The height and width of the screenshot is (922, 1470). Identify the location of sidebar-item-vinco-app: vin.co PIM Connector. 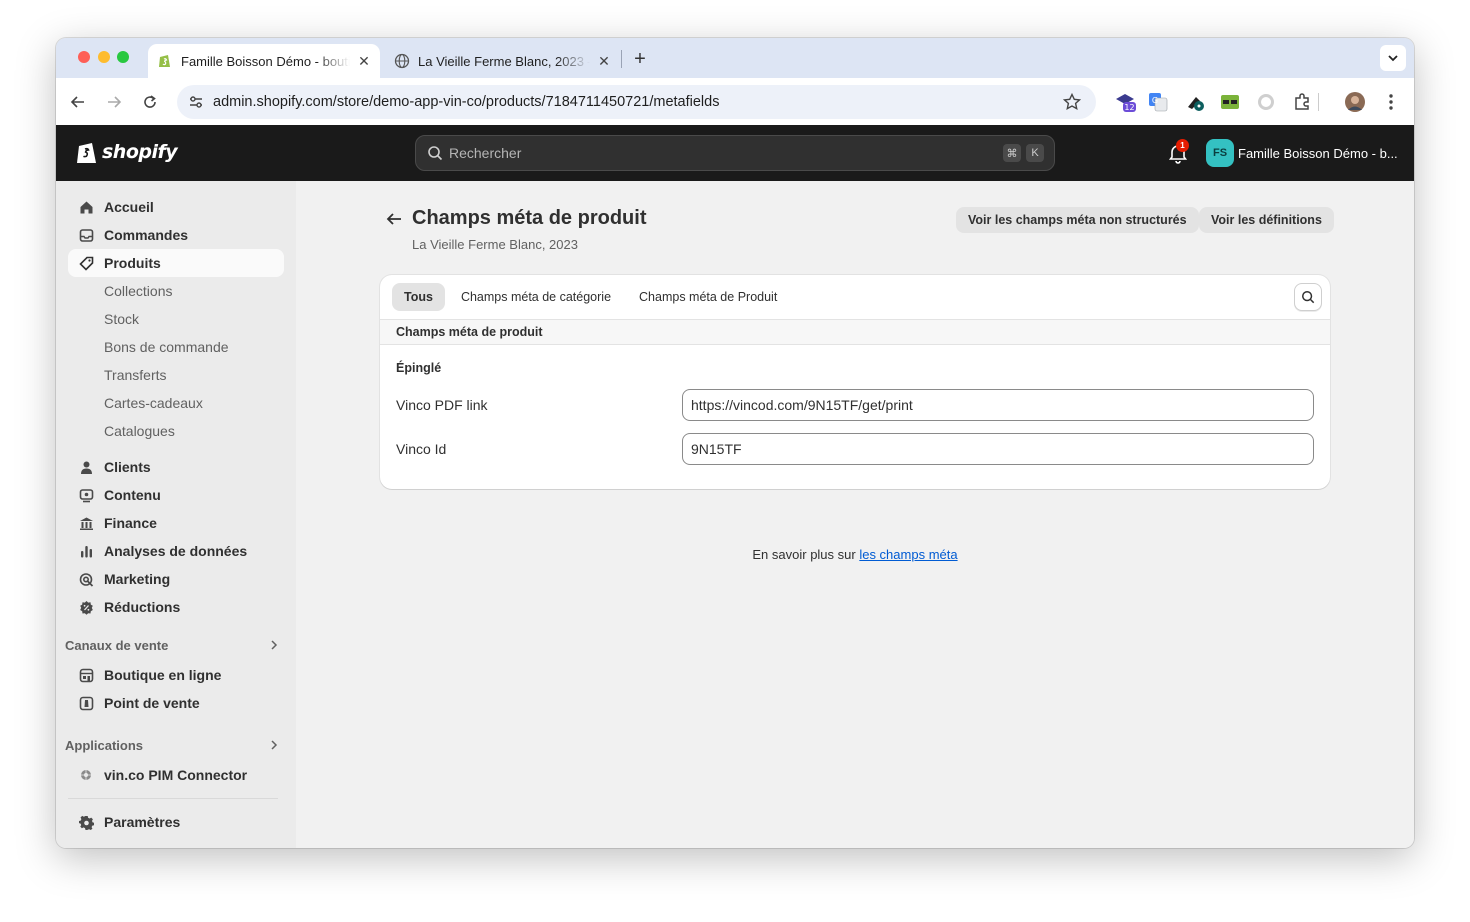
(176, 775).